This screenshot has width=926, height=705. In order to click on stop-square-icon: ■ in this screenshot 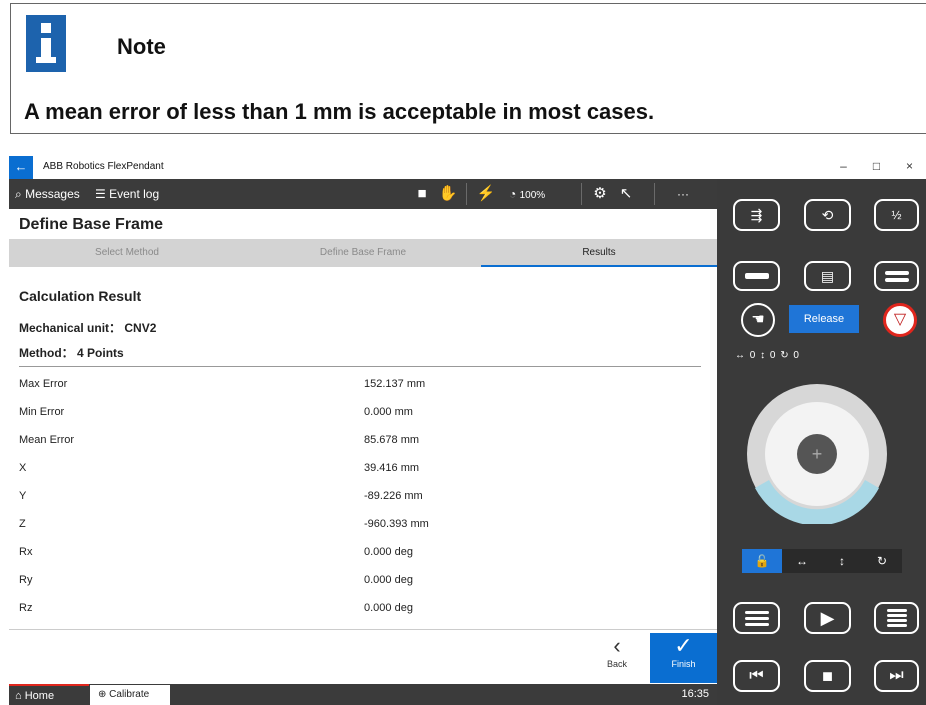, I will do `click(422, 194)`.